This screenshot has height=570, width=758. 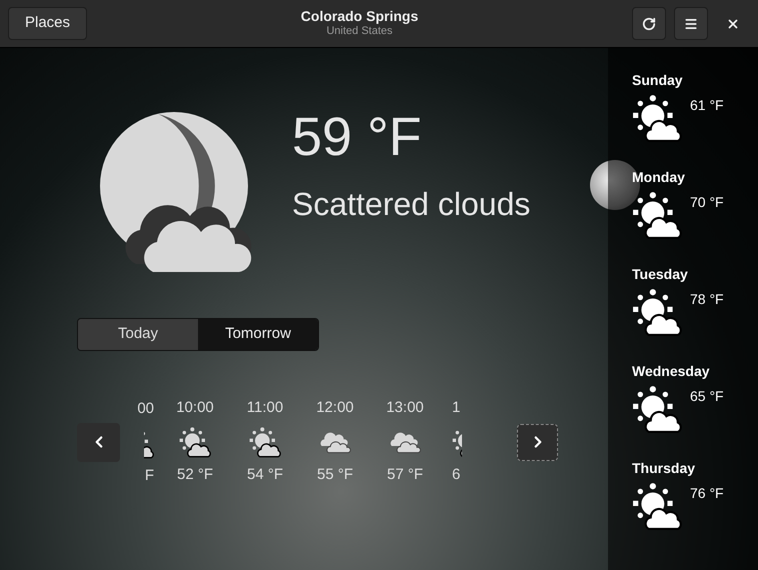 I want to click on hour-label: 1, so click(x=456, y=408).